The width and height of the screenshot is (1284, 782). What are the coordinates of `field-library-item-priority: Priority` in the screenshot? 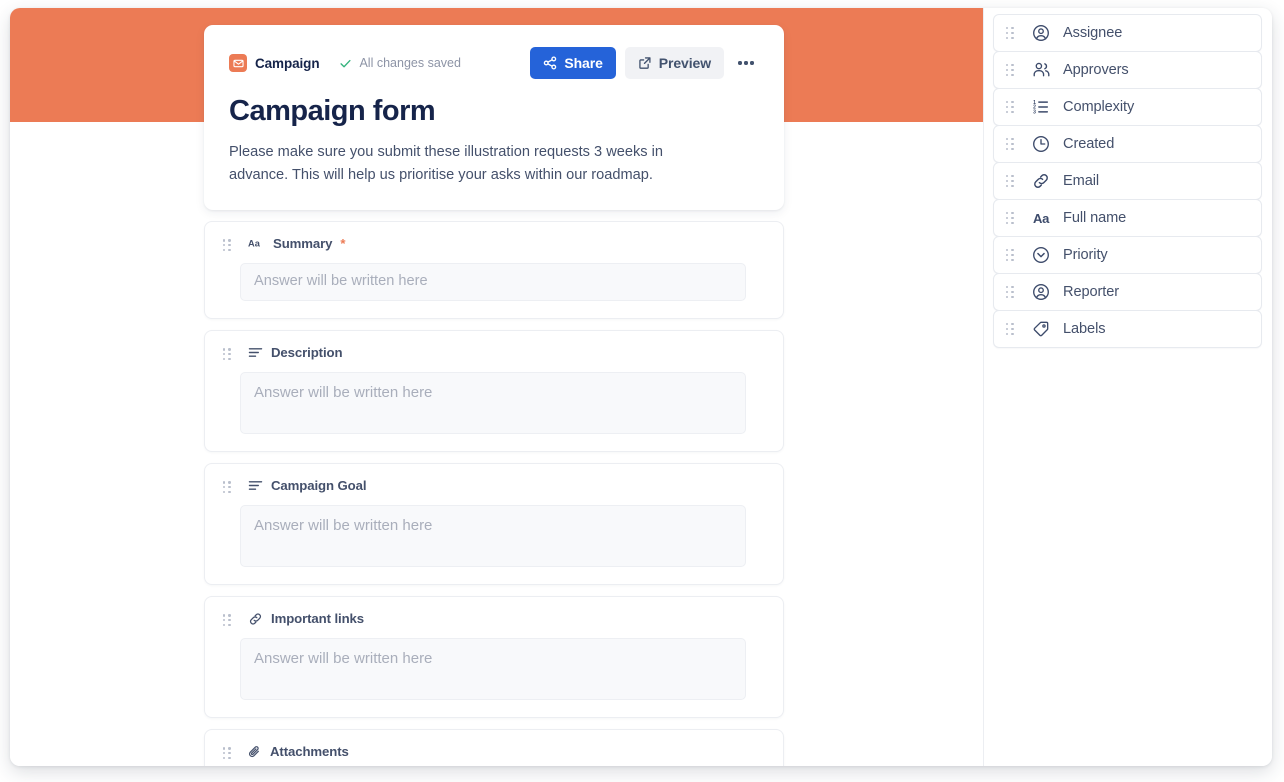 It's located at (1127, 255).